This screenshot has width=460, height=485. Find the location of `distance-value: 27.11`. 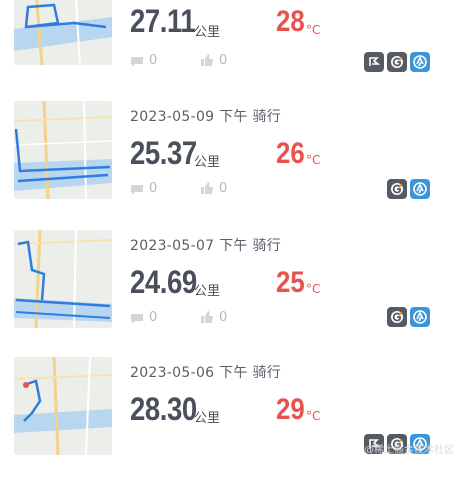

distance-value: 27.11 is located at coordinates (163, 21).